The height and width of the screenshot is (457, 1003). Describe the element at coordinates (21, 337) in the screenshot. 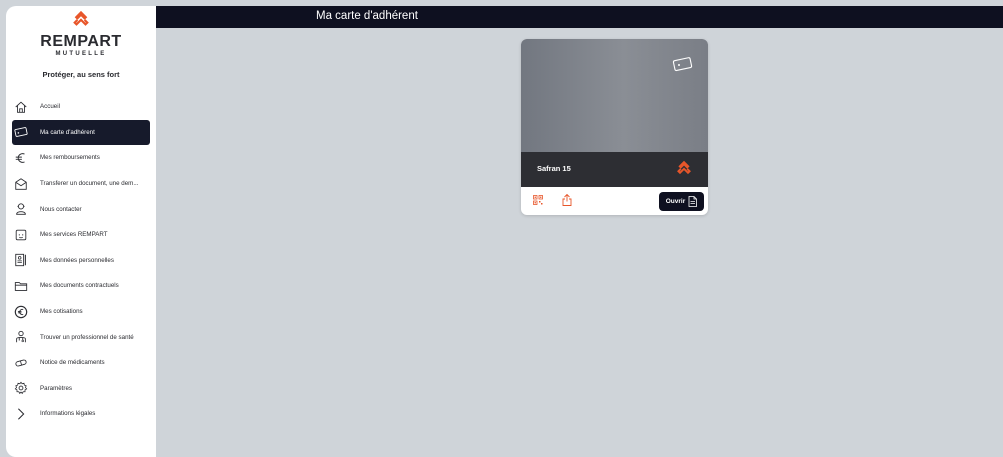

I see `doctor-icon` at that location.